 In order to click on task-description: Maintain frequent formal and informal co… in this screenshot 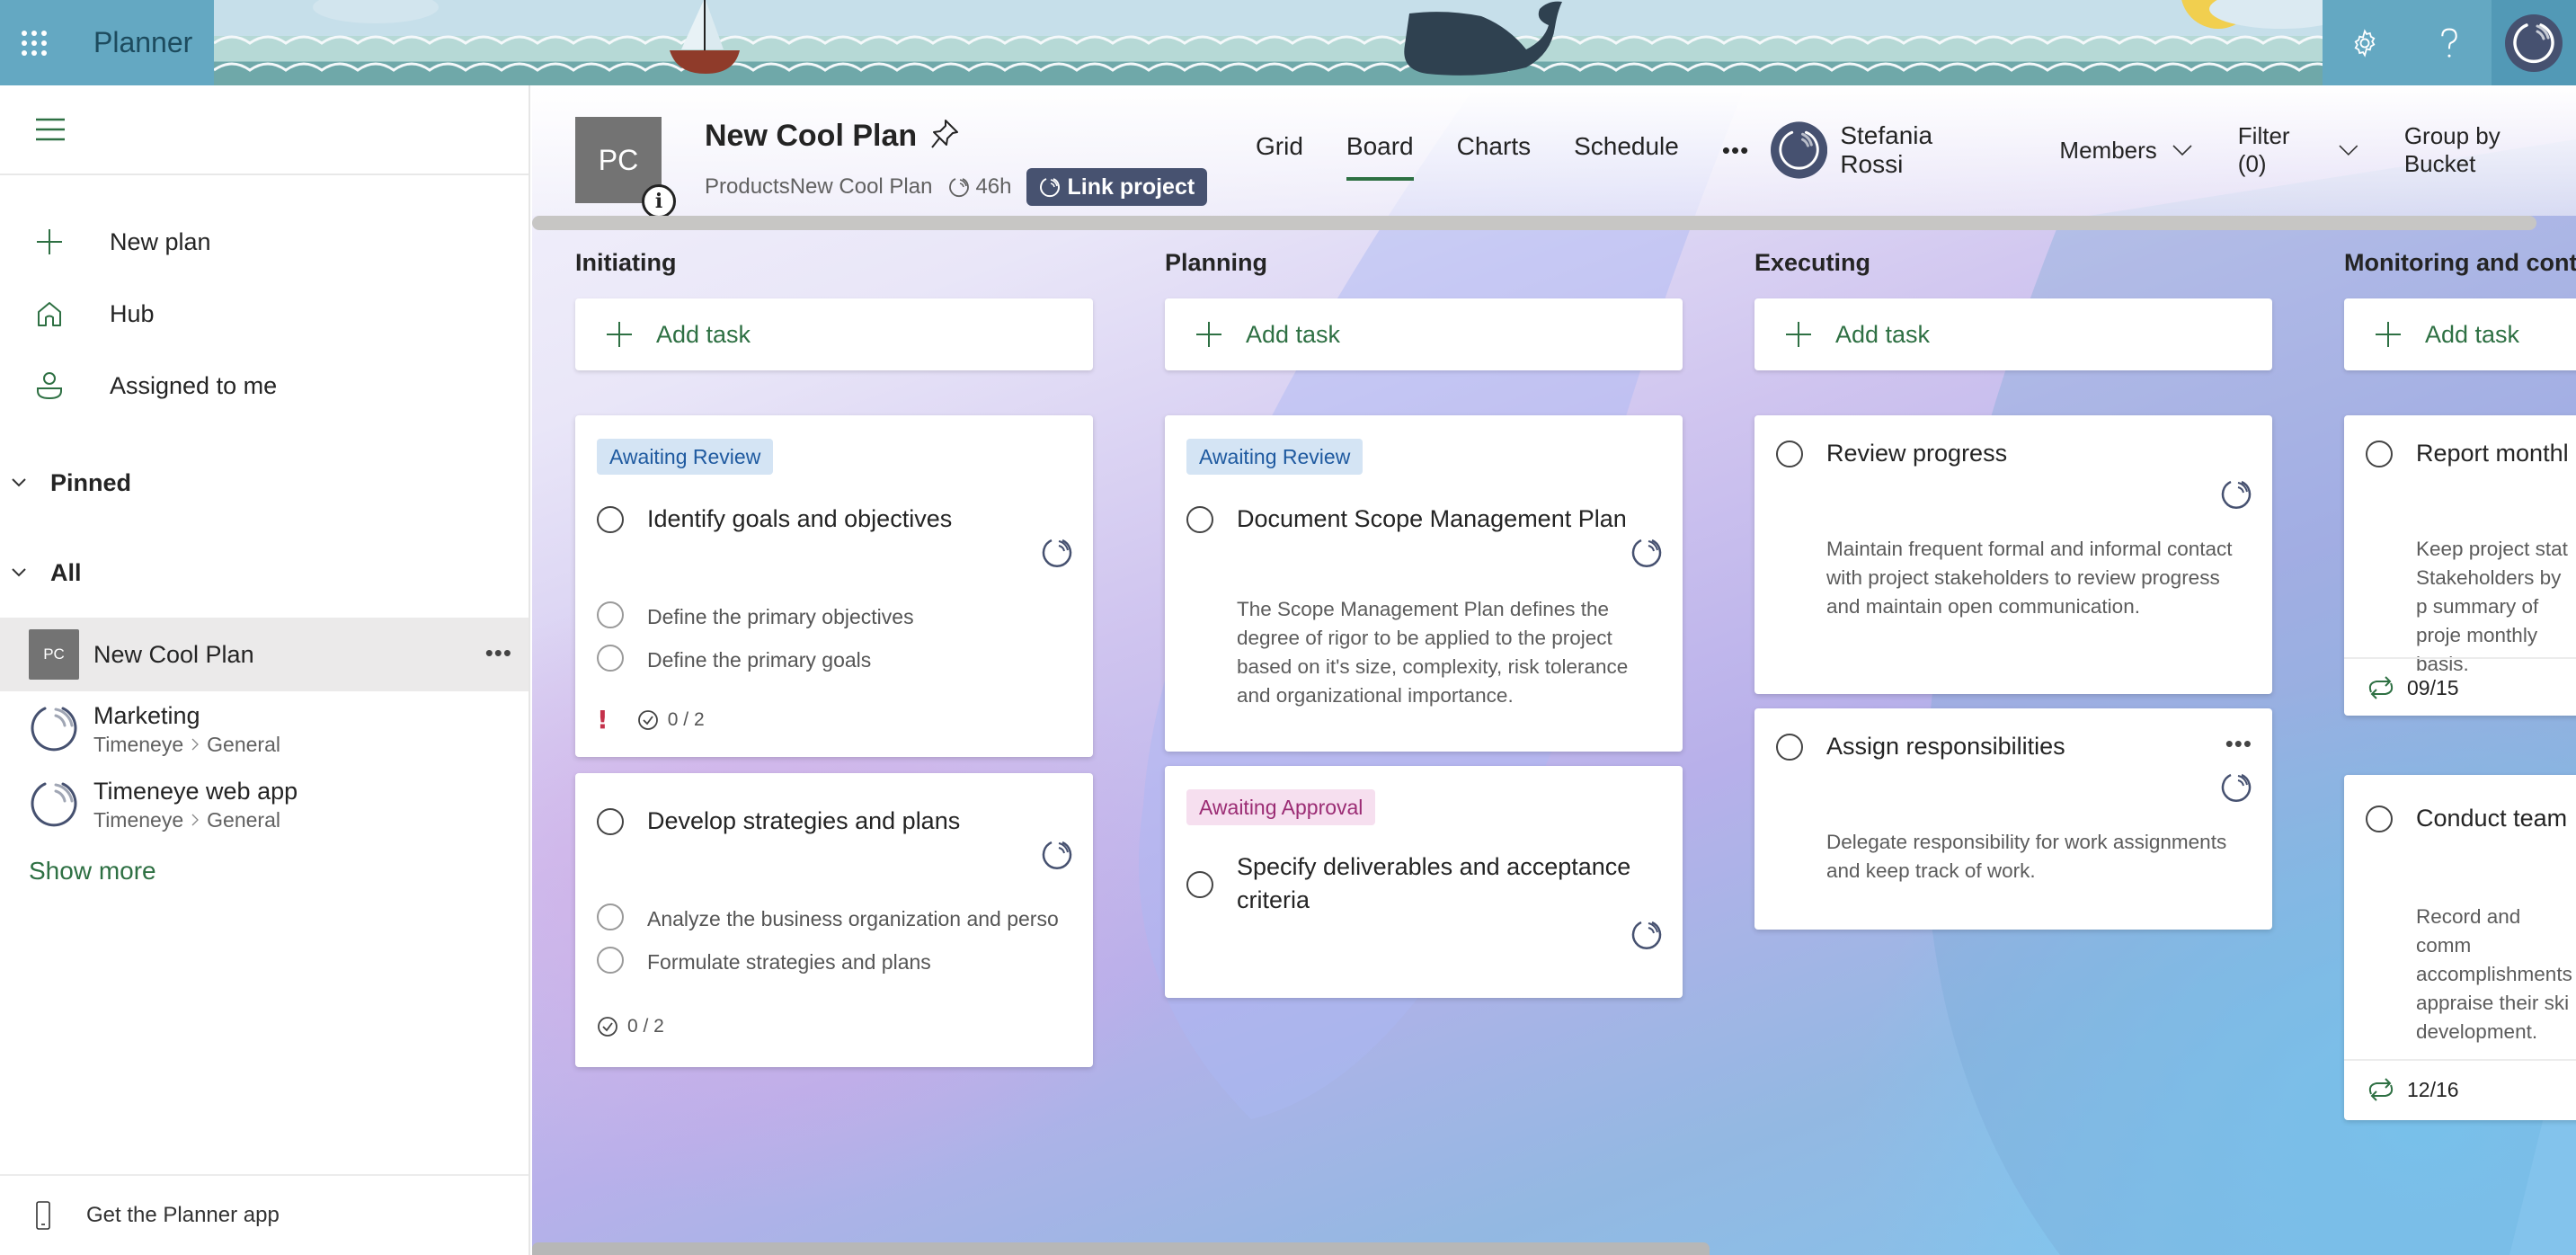, I will do `click(2029, 578)`.